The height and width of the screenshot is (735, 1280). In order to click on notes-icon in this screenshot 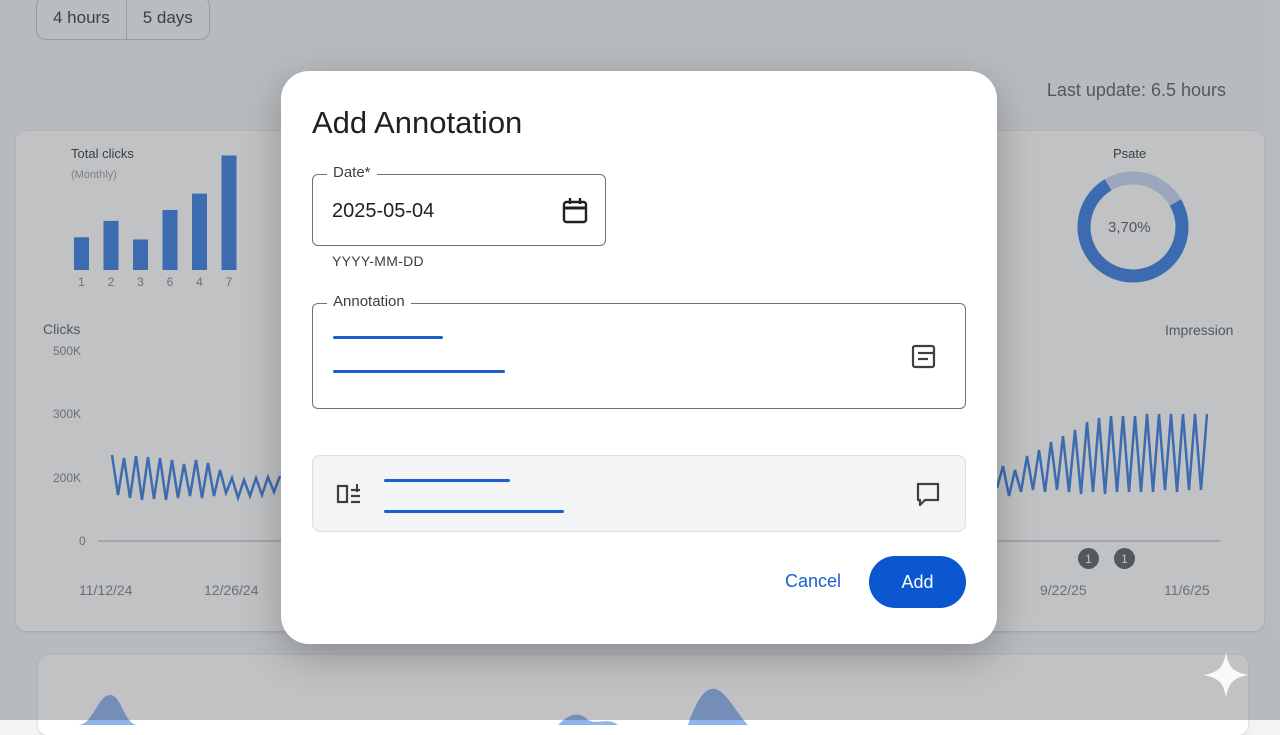, I will do `click(924, 357)`.